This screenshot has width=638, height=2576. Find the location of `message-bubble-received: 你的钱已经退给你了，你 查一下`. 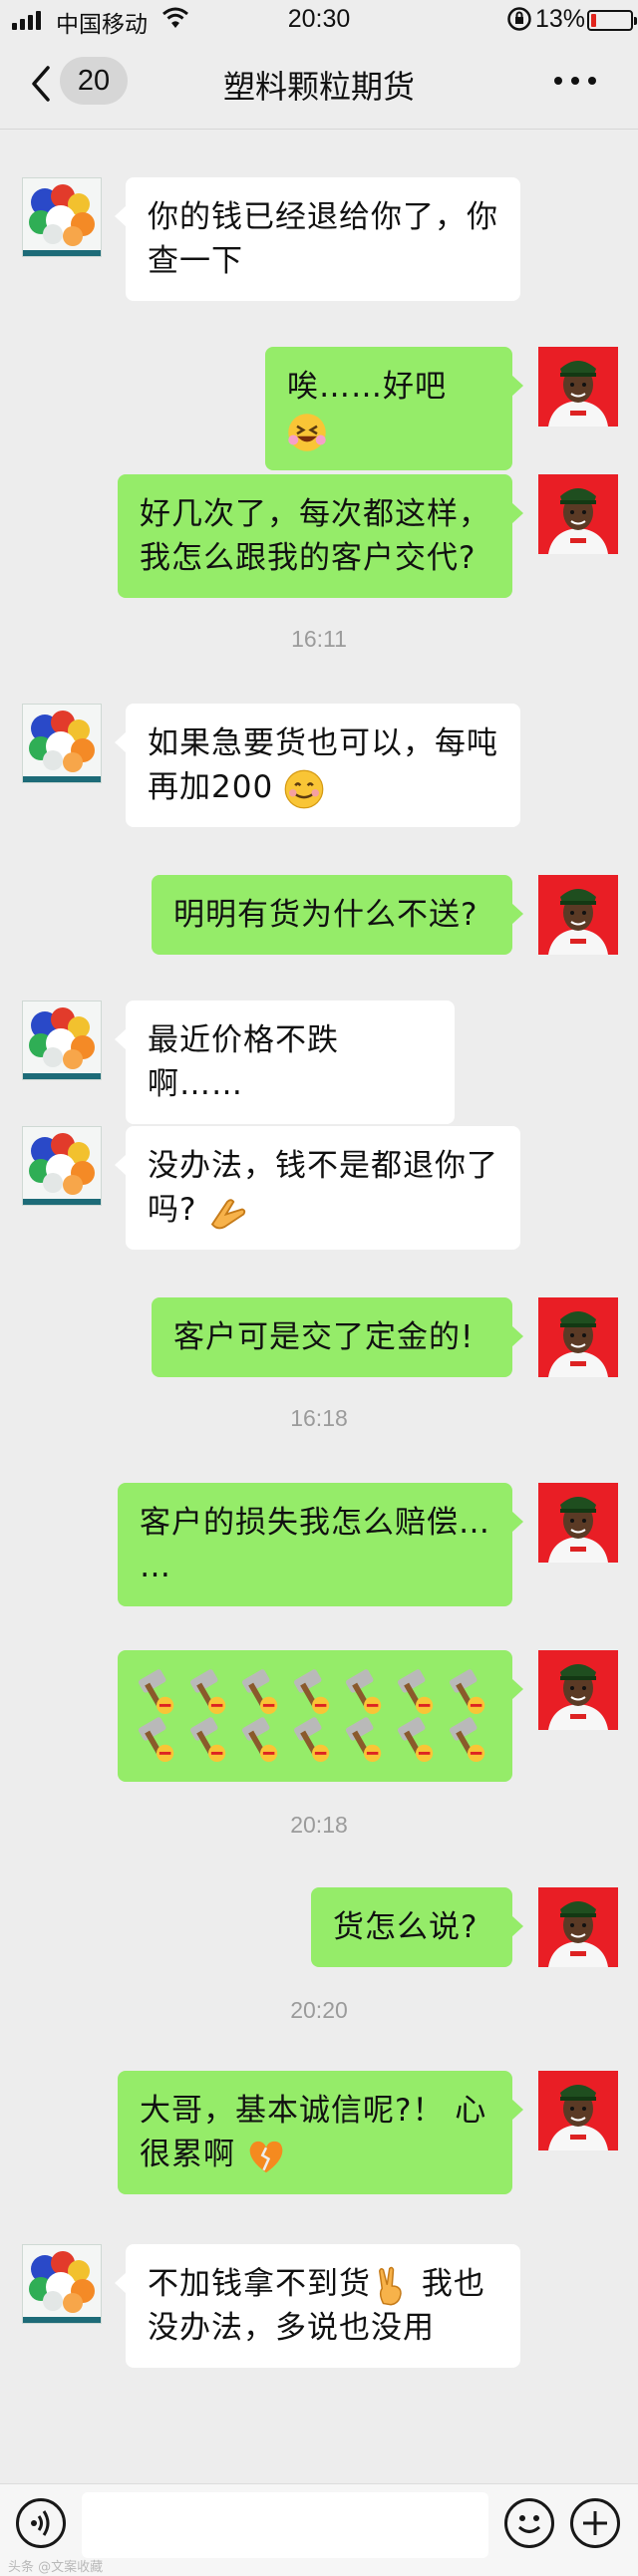

message-bubble-received: 你的钱已经退给你了，你 查一下 is located at coordinates (317, 239).